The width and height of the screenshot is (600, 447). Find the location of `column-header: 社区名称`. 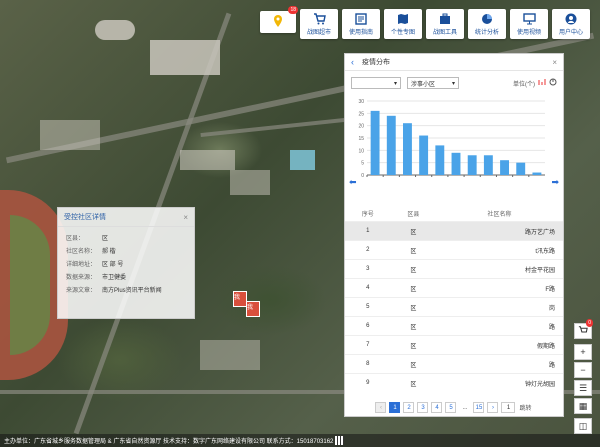

column-header: 社区名称 is located at coordinates (499, 214).